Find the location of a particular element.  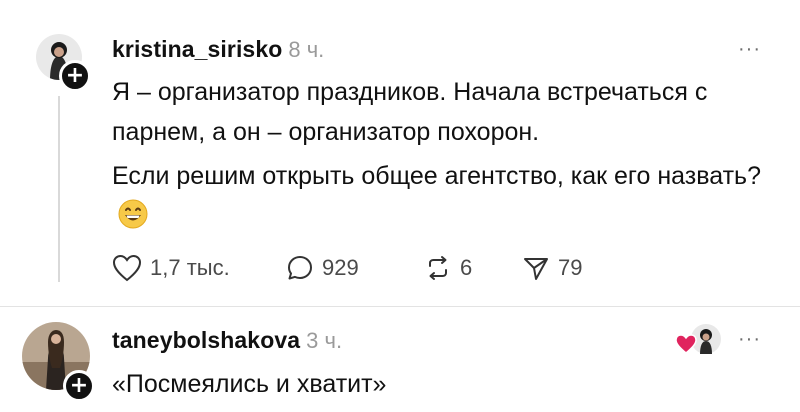

like-button: 1,7 тыс. is located at coordinates (171, 268).